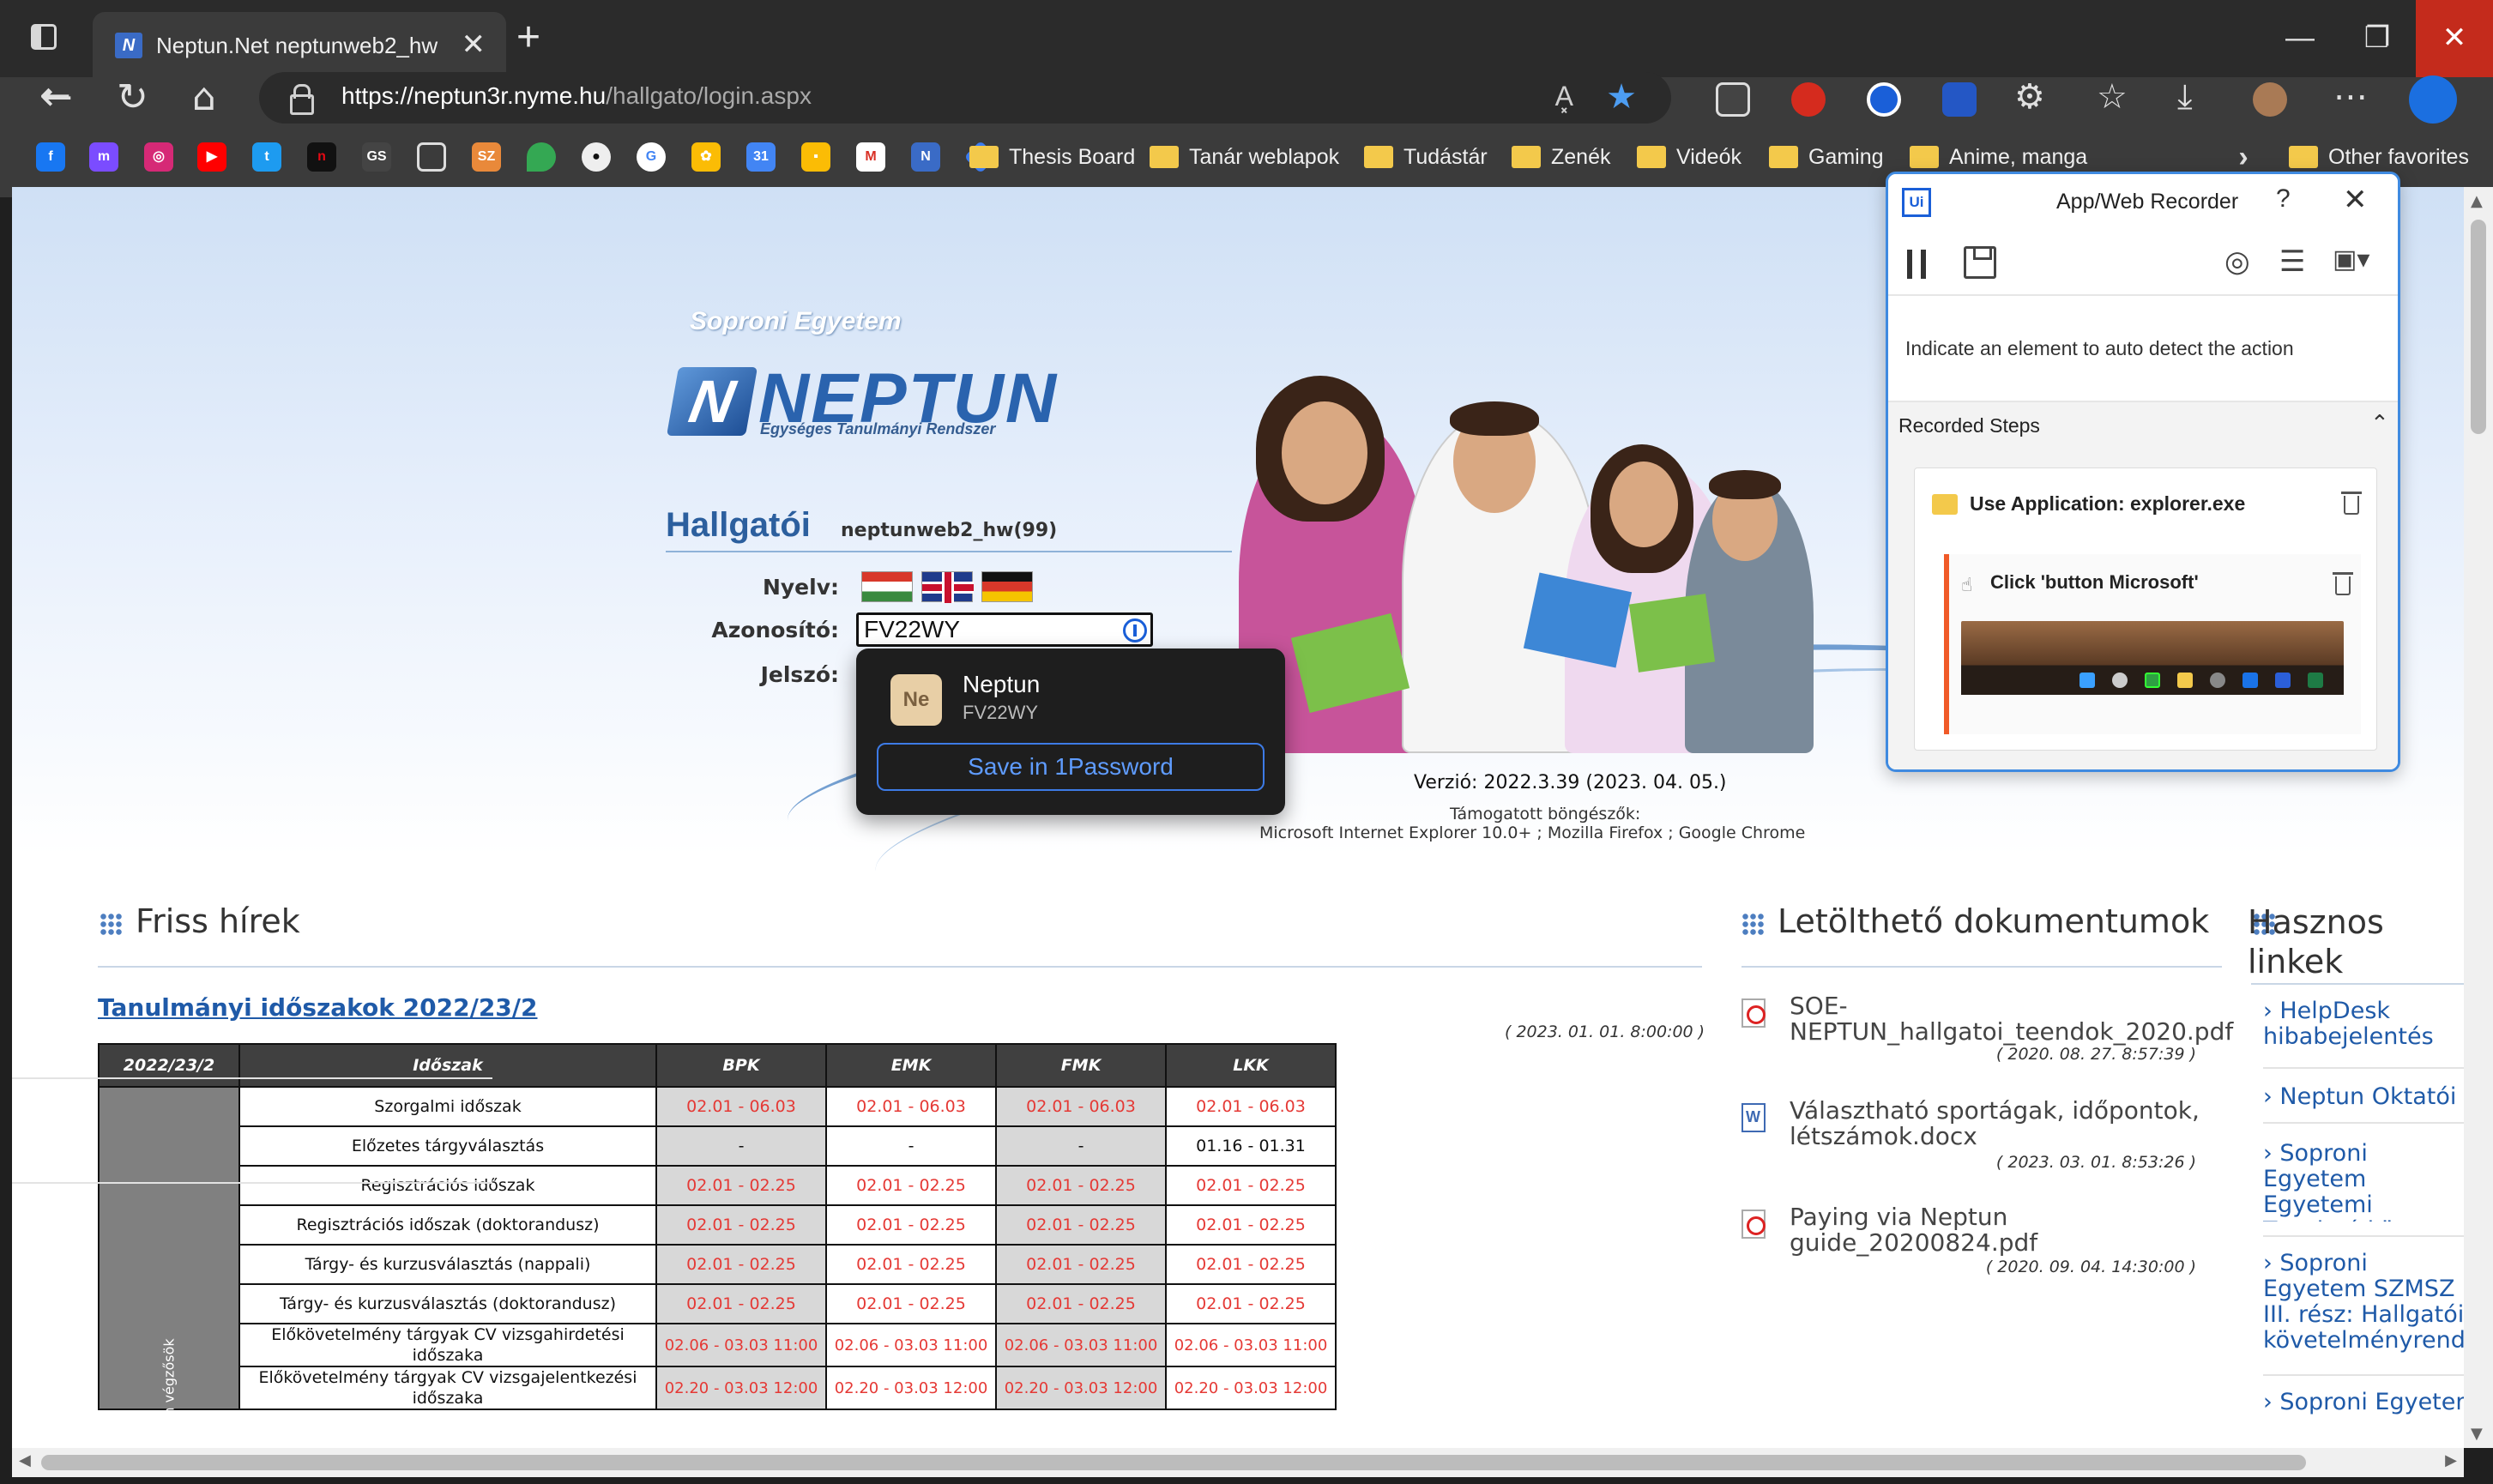  I want to click on 1password-inline-icon, so click(1135, 630).